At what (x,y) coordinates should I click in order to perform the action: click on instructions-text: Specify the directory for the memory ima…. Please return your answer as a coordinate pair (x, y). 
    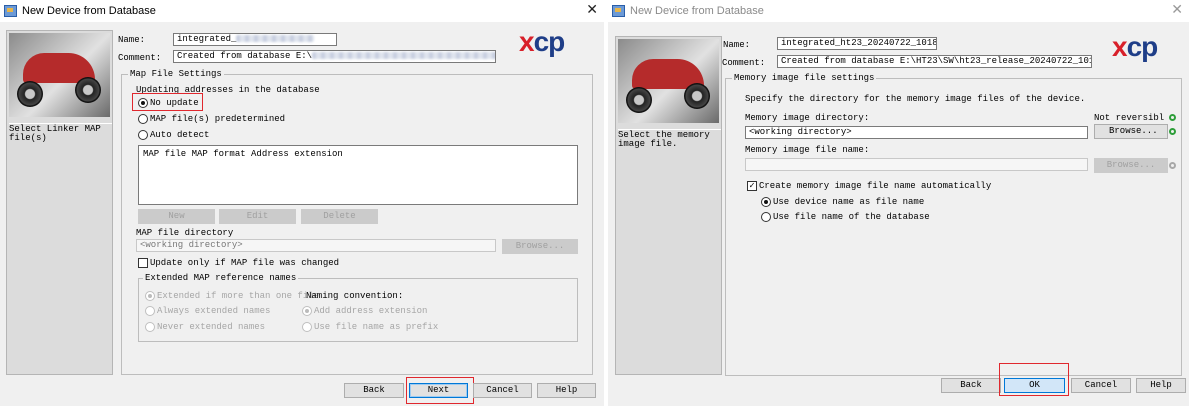
    Looking at the image, I should click on (915, 99).